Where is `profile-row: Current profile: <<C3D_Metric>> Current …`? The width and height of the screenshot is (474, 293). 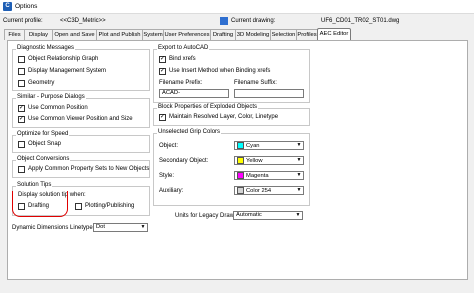
profile-row: Current profile: <<C3D_Metric>> Current … is located at coordinates (237, 22).